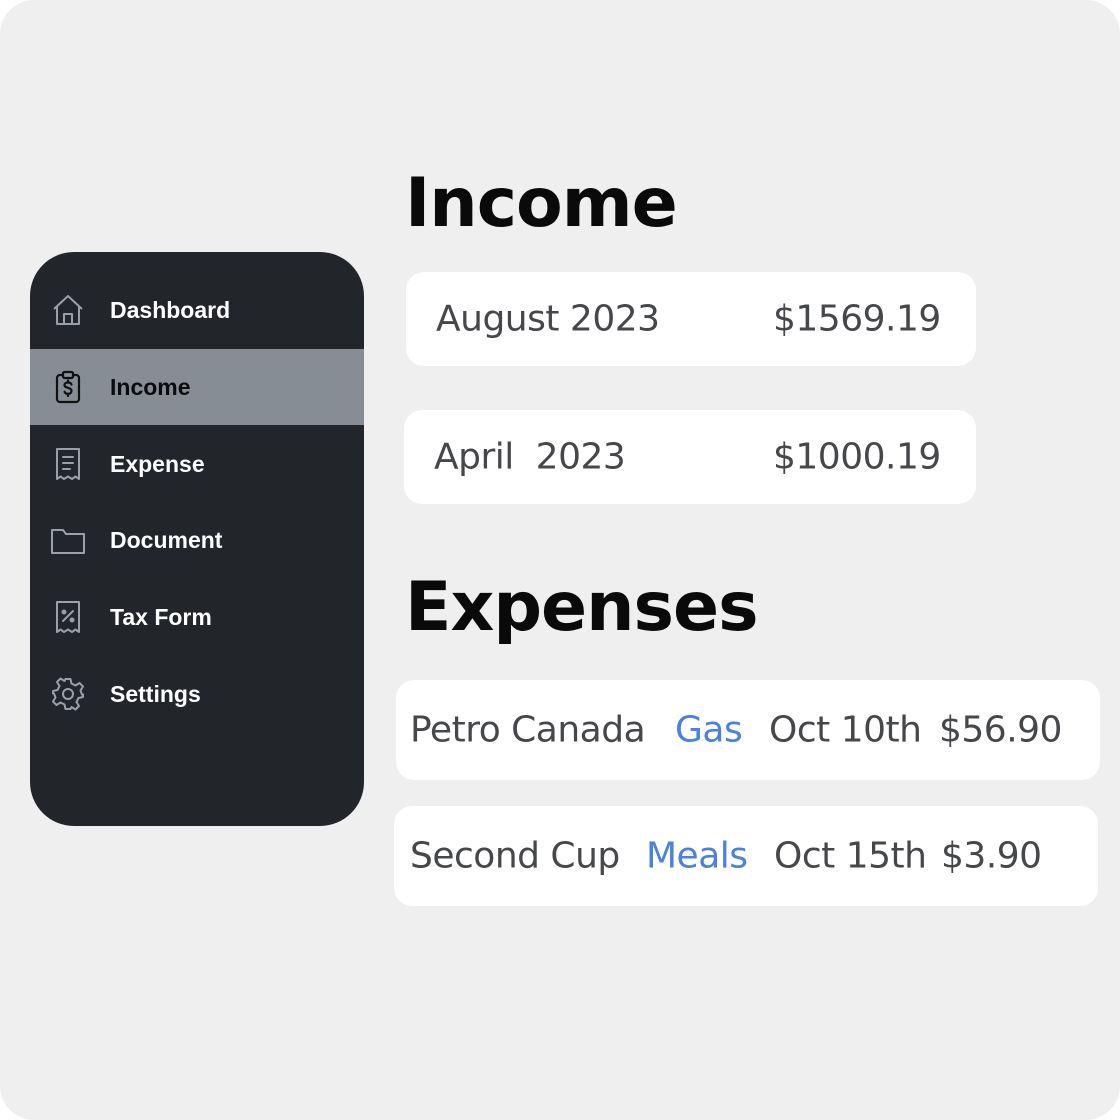 The width and height of the screenshot is (1120, 1120). What do you see at coordinates (748, 730) in the screenshot?
I see `expense-card: Petro Canada Gas Oct 10th $56.90` at bounding box center [748, 730].